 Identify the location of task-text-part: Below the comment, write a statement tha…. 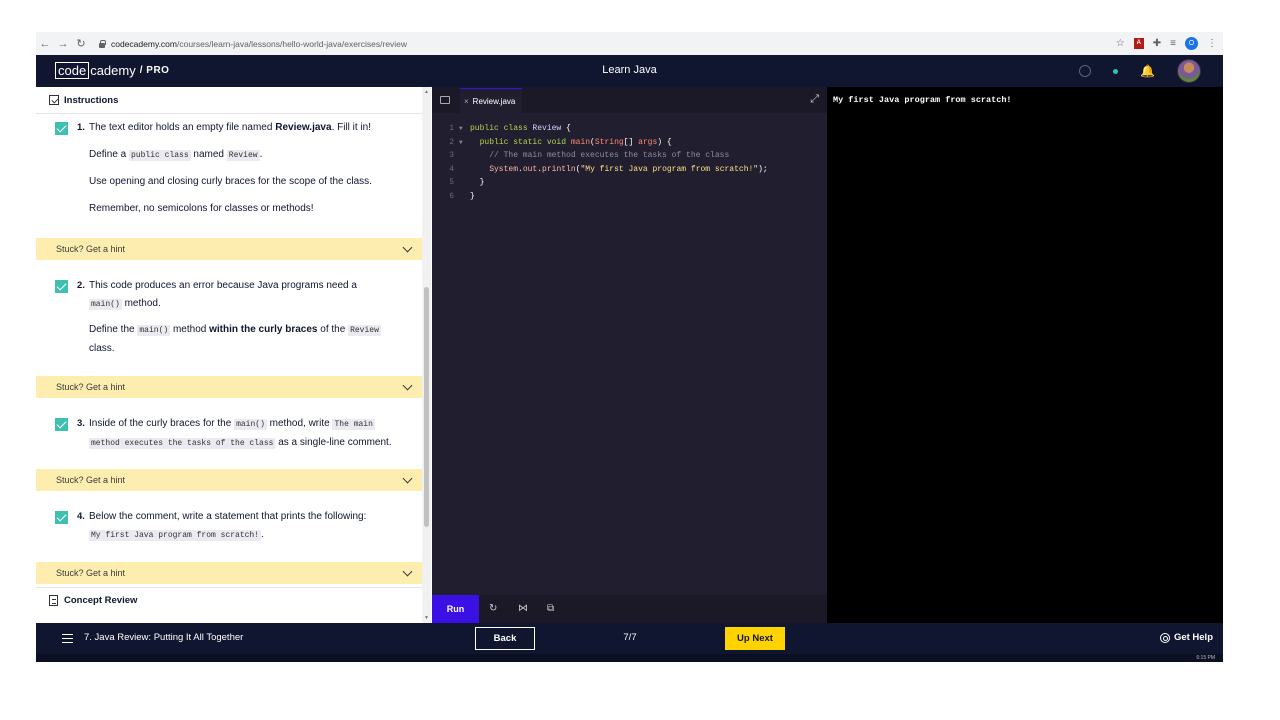
(228, 516).